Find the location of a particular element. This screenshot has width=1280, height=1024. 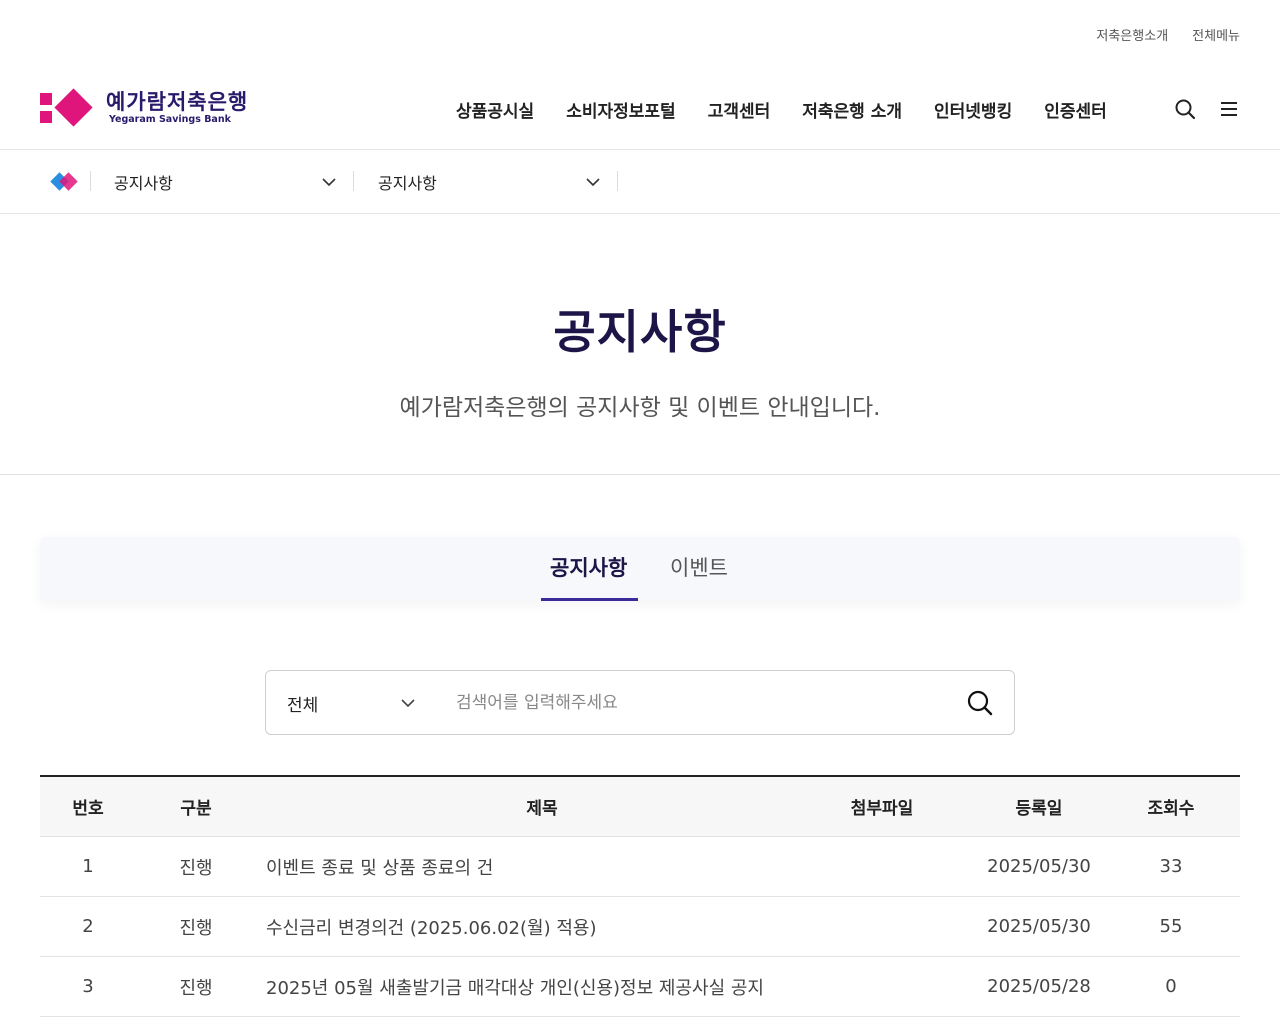

cell-date: 2025/05/28 is located at coordinates (1039, 986).